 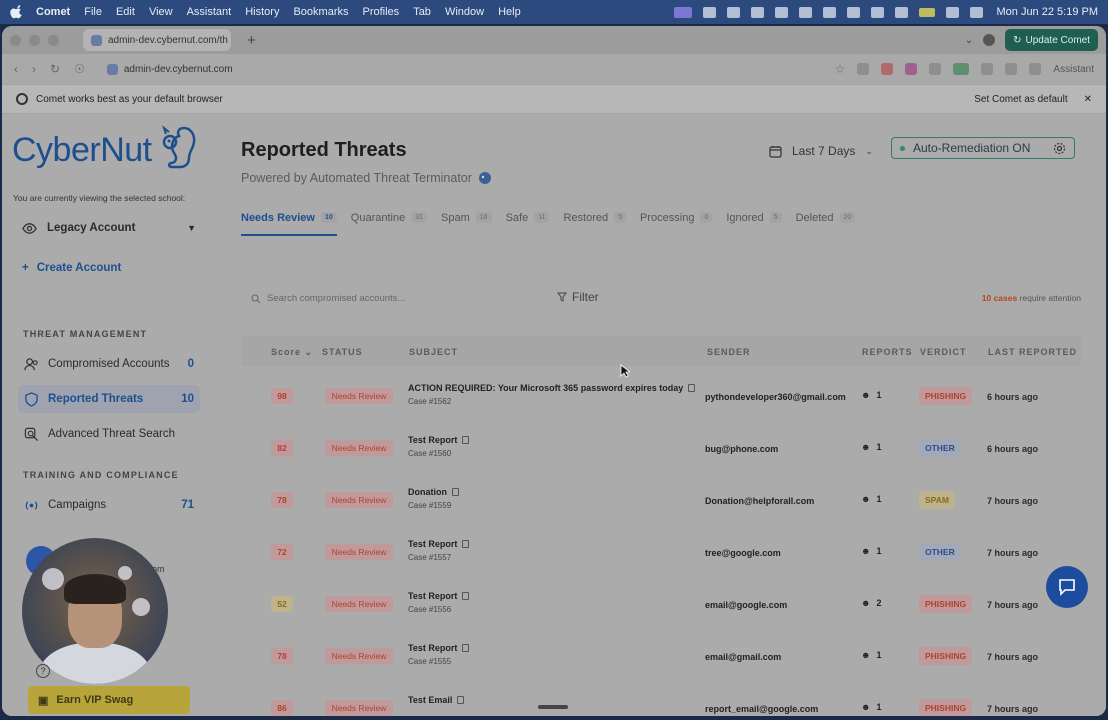 What do you see at coordinates (109, 434) in the screenshot?
I see `sidebar-item-advanced-threat-search: Advanced Threat Search` at bounding box center [109, 434].